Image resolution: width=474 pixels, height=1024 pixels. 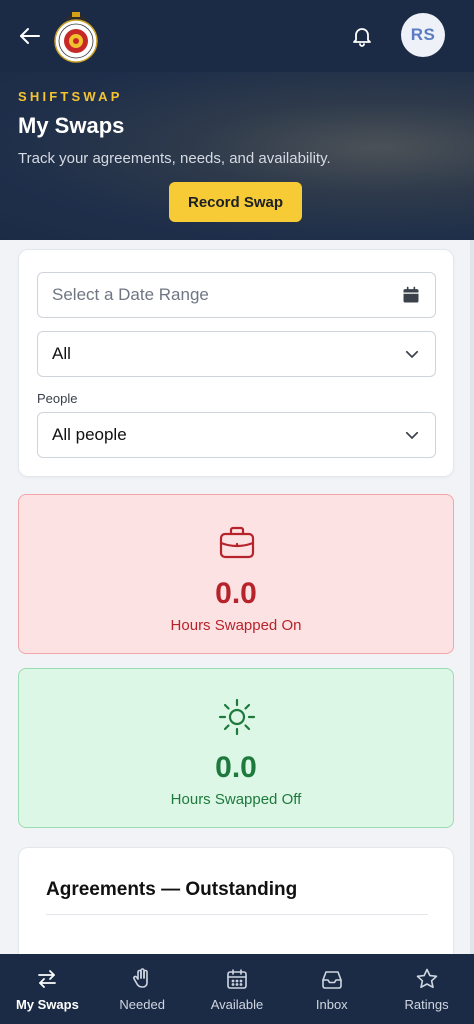 I want to click on arrow-left-icon, so click(x=30, y=36).